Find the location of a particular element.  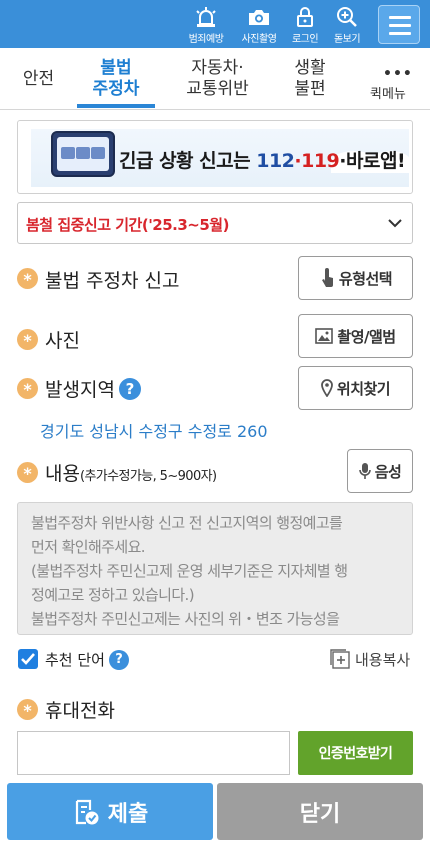

recommend-label: 추천 단어? is located at coordinates (87, 659).